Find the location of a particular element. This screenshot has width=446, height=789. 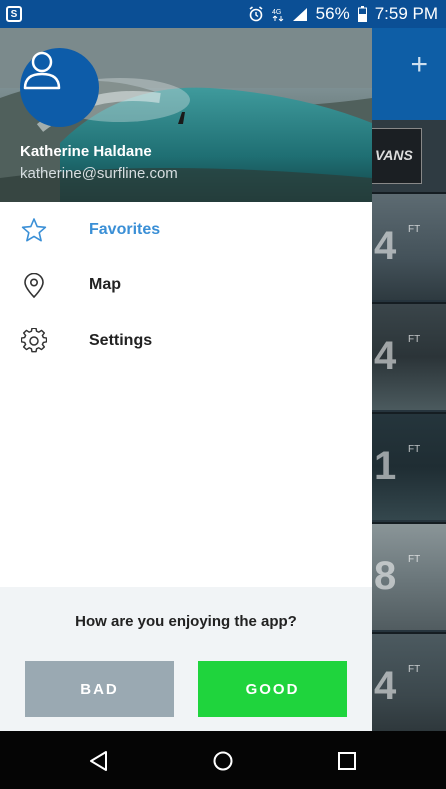

good-button: GOOD is located at coordinates (272, 689).